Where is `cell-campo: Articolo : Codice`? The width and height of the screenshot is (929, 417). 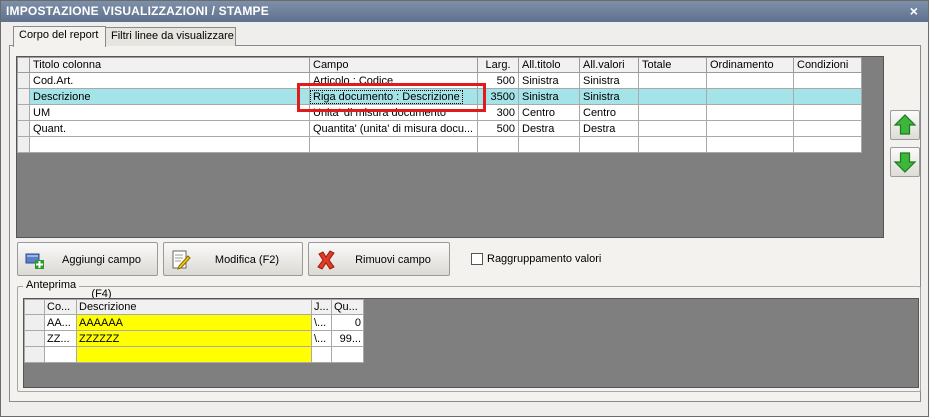 cell-campo: Articolo : Codice is located at coordinates (393, 80).